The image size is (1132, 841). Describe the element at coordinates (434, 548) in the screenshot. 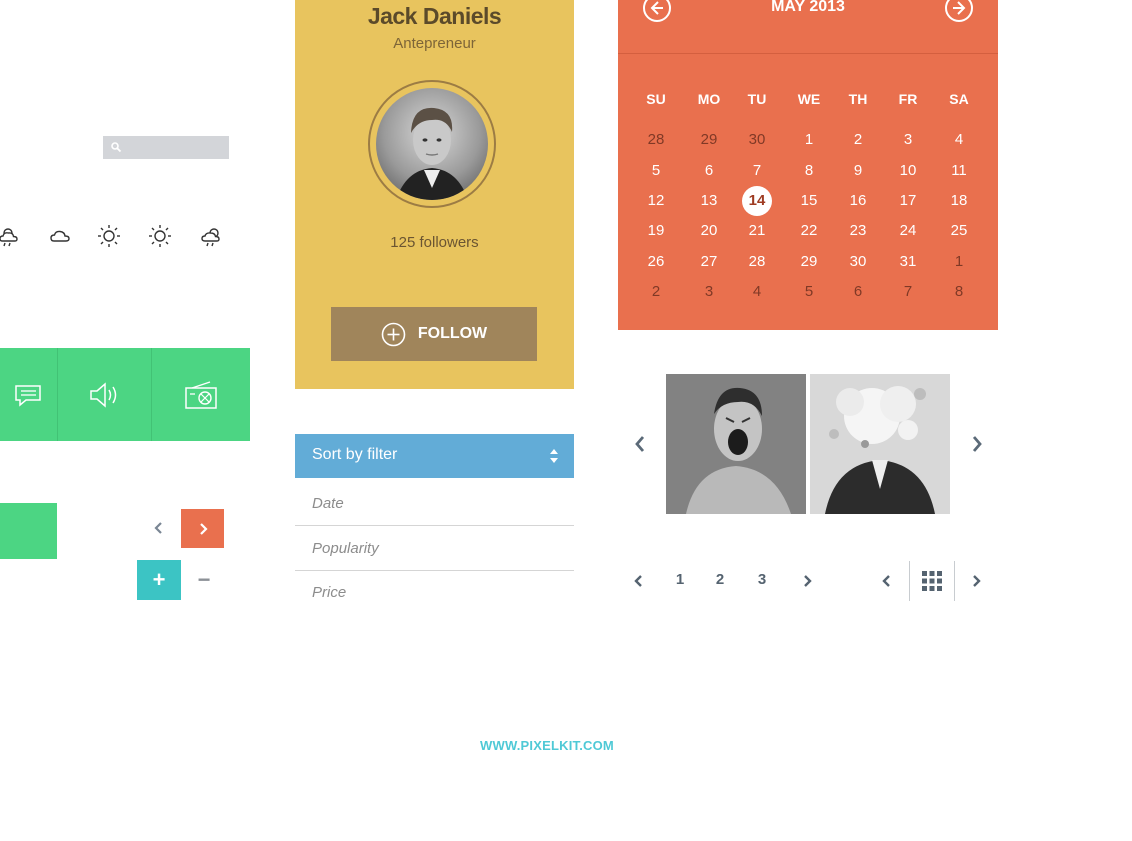

I see `sort-option-popularity: Popularity` at that location.